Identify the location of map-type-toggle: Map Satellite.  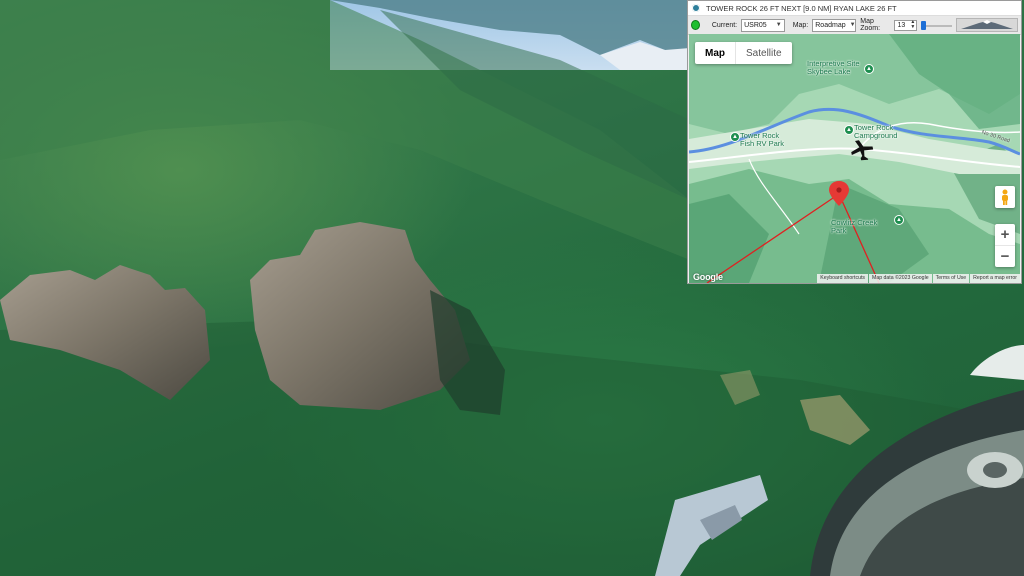
(743, 53).